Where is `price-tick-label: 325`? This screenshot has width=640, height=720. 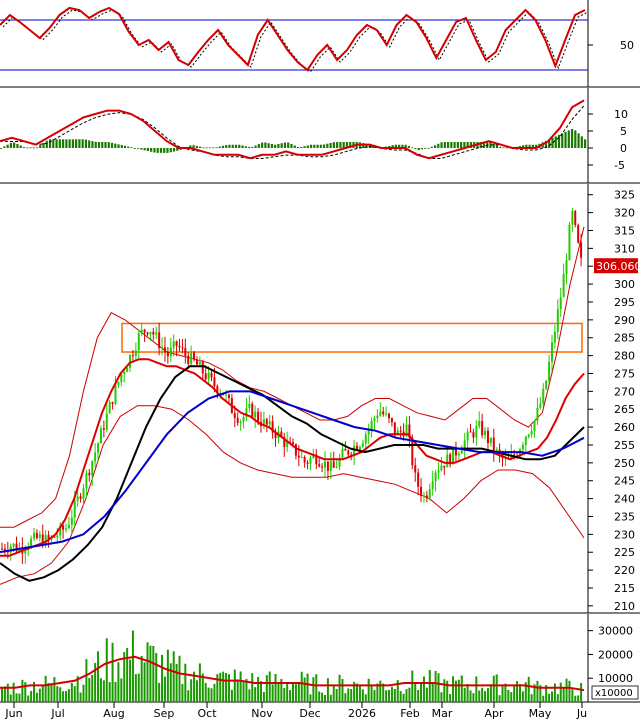 price-tick-label: 325 is located at coordinates (624, 195).